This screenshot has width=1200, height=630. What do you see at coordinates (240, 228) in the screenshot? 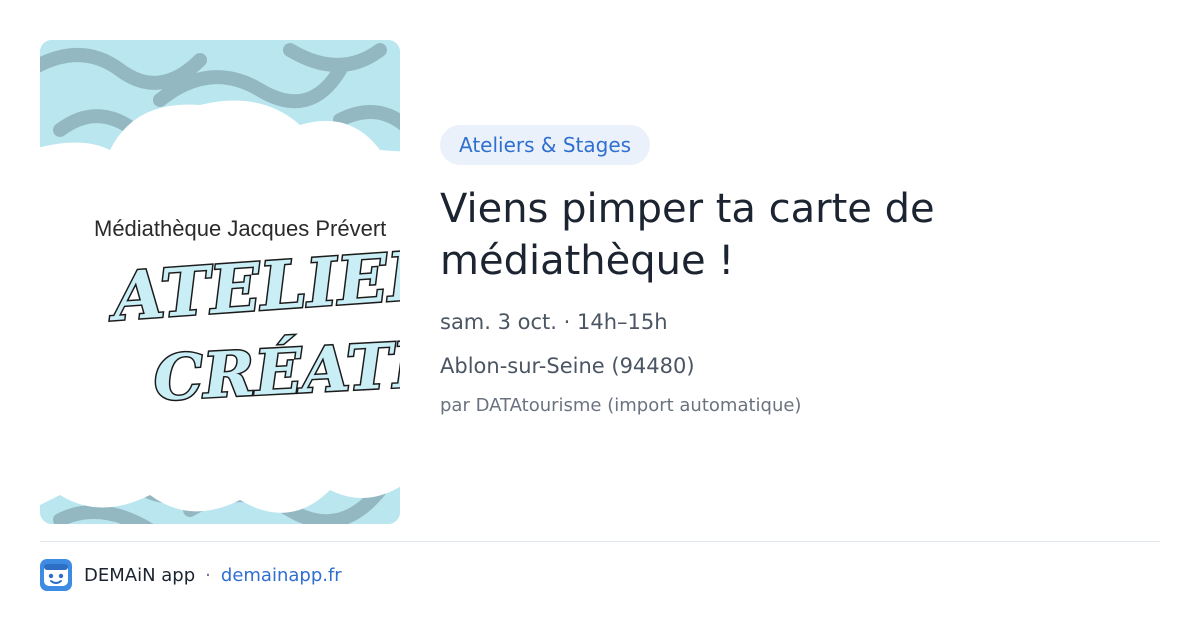
I see `poster-line-1: Médiathèque Jacques Prévert` at bounding box center [240, 228].